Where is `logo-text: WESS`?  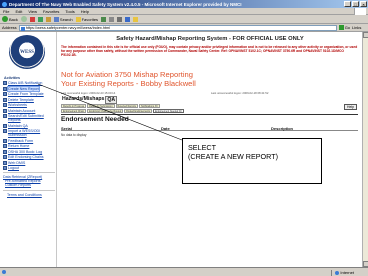 logo-text: WESS is located at coordinates (27, 52).